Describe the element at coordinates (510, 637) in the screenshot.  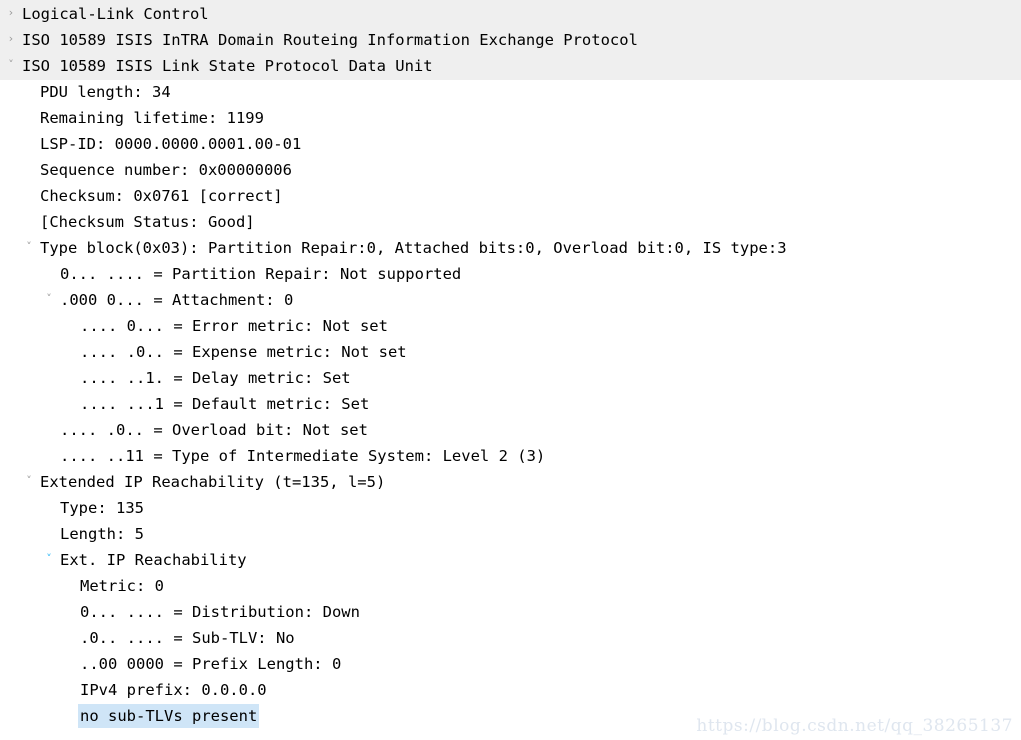
I see `tree-row: .0.. .... = Sub-TLV: No` at that location.